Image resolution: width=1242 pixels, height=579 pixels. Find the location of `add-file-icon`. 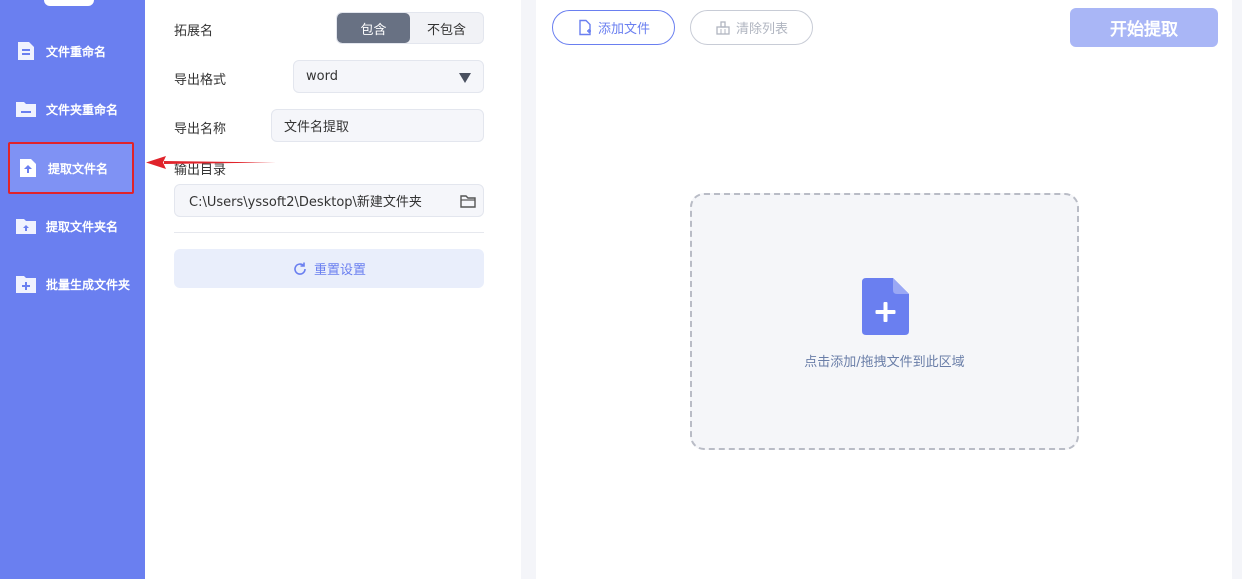

add-file-icon is located at coordinates (585, 27).